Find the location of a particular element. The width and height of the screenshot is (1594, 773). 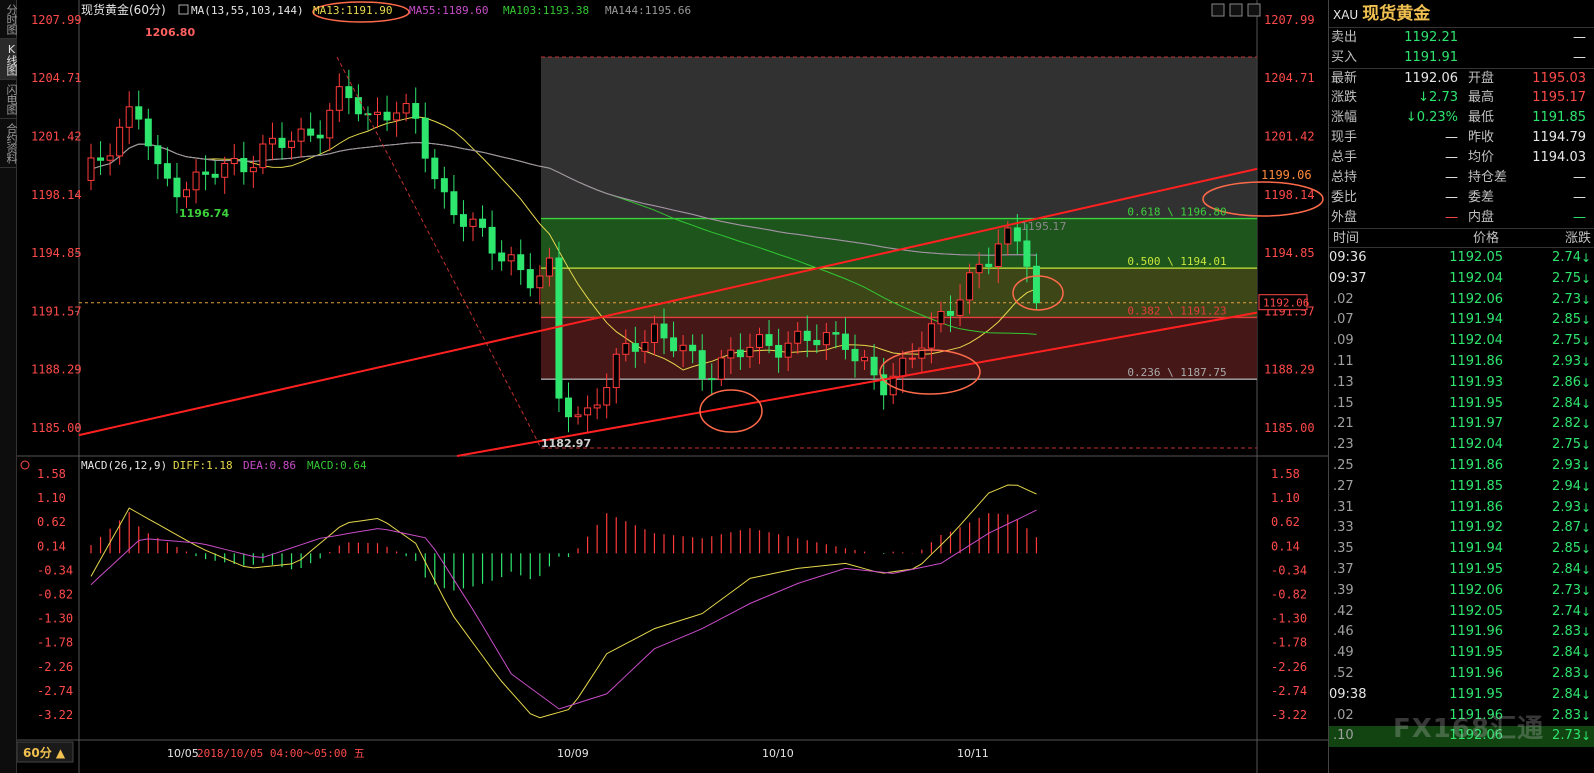

tick-price: 1191.86 is located at coordinates (1476, 465).